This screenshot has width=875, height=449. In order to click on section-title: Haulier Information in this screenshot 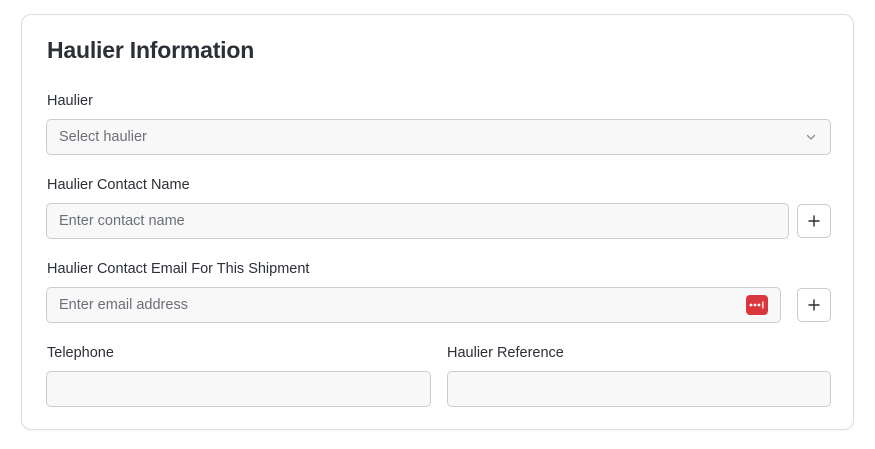, I will do `click(151, 50)`.